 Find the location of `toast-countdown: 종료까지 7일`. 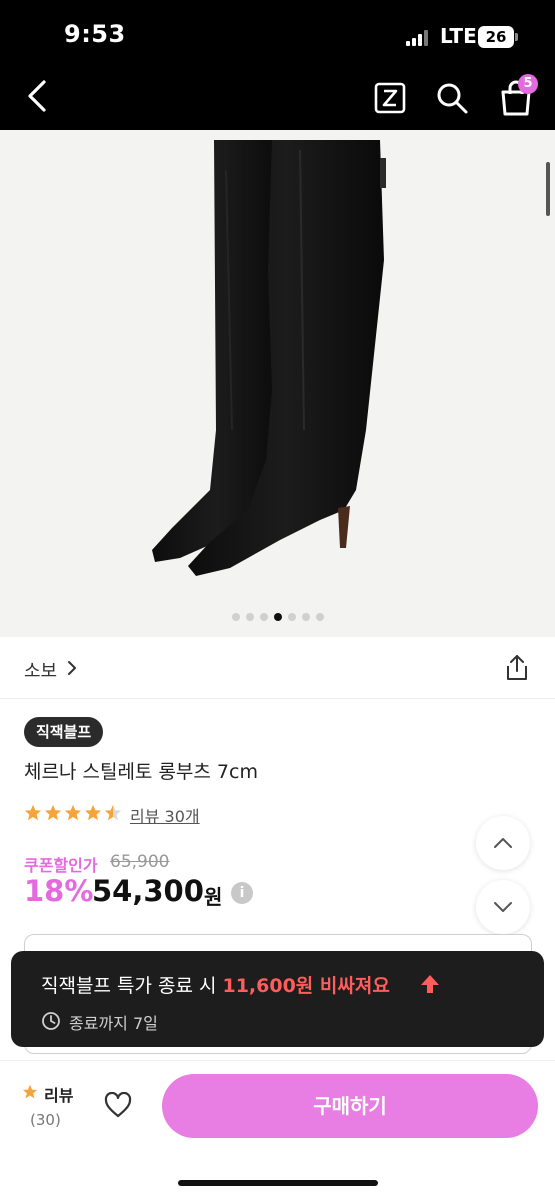

toast-countdown: 종료까지 7일 is located at coordinates (113, 1023).